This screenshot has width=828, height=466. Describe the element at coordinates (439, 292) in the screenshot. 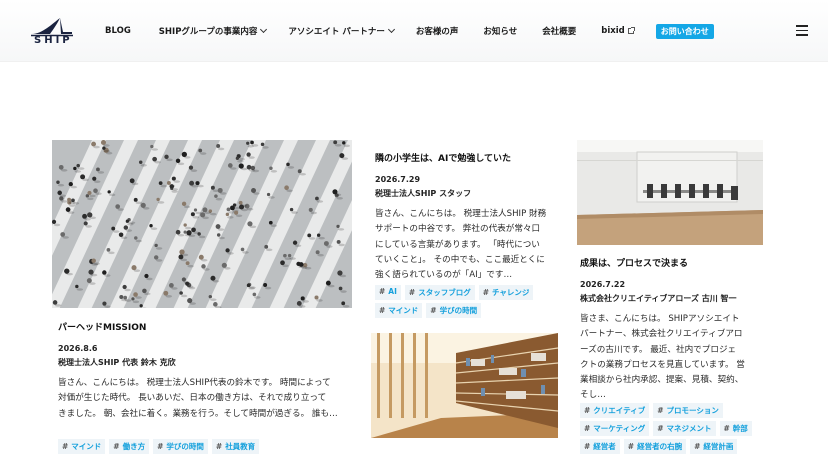

I see `tag-link: # スタッフブログ` at that location.